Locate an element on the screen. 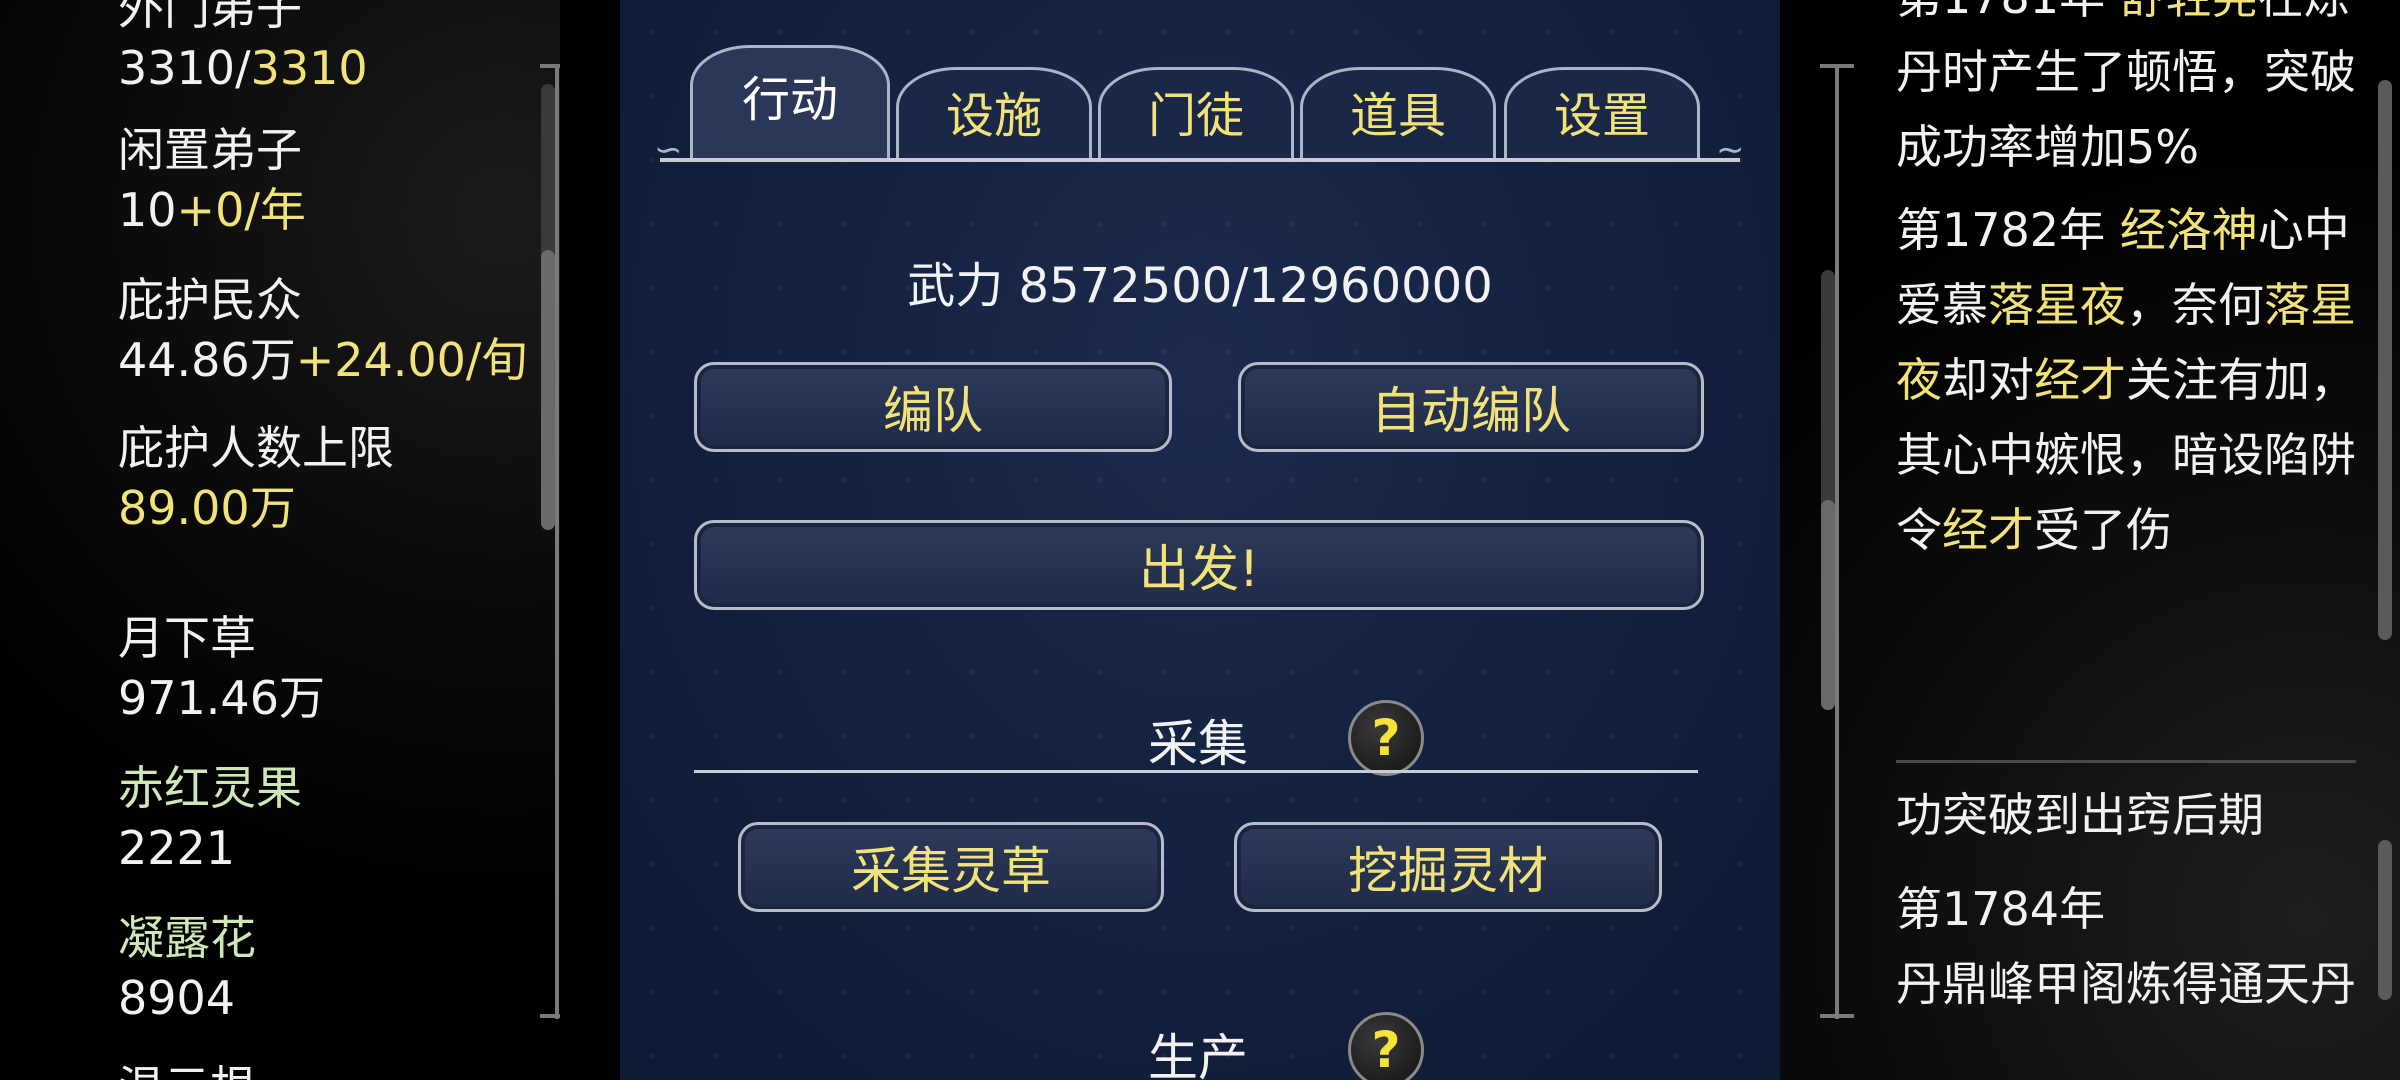 The height and width of the screenshot is (1080, 2400). stat-label: 温元根 is located at coordinates (187, 1069).